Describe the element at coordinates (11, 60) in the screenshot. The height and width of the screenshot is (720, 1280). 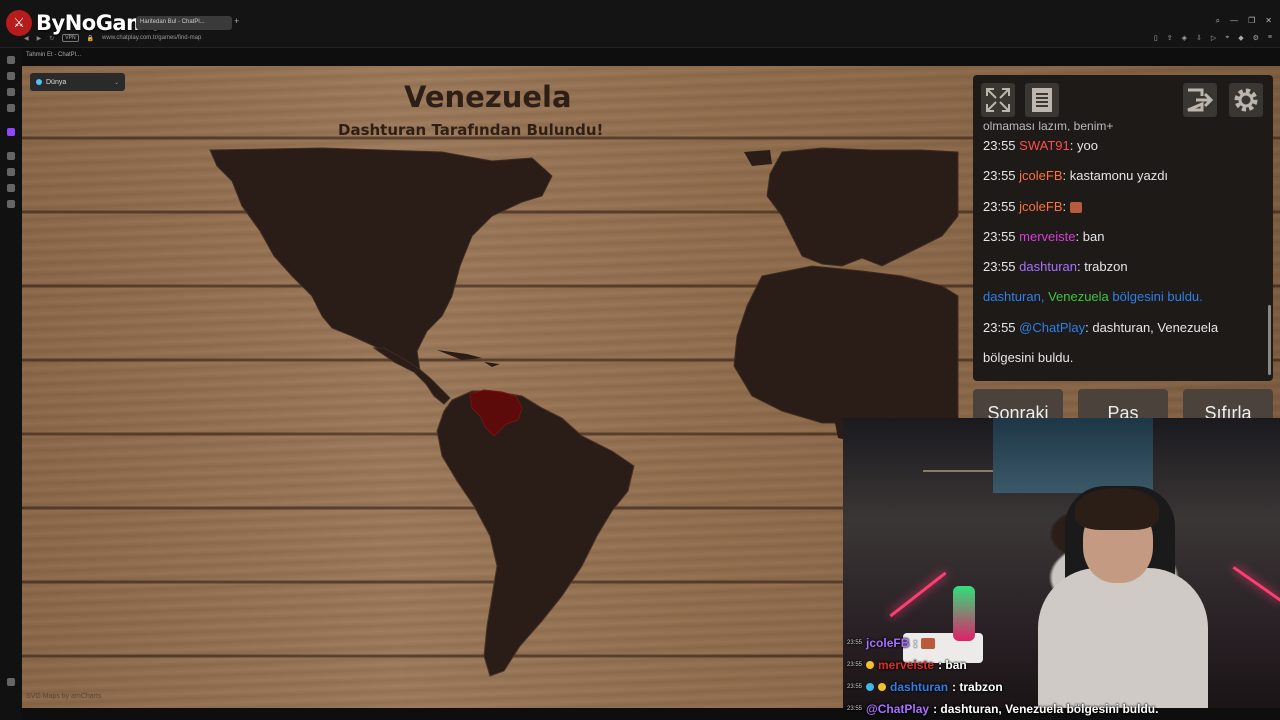
I see `sidebar-home-icon` at that location.